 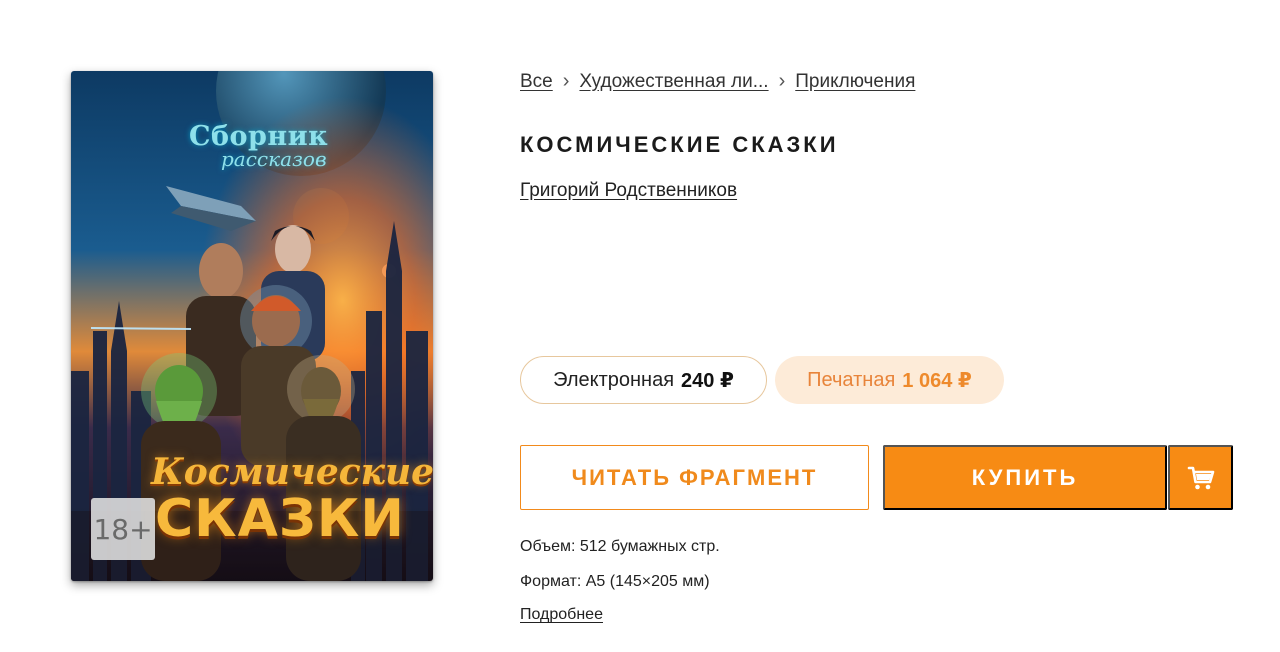 I want to click on add-to-cart-button, so click(x=1200, y=477).